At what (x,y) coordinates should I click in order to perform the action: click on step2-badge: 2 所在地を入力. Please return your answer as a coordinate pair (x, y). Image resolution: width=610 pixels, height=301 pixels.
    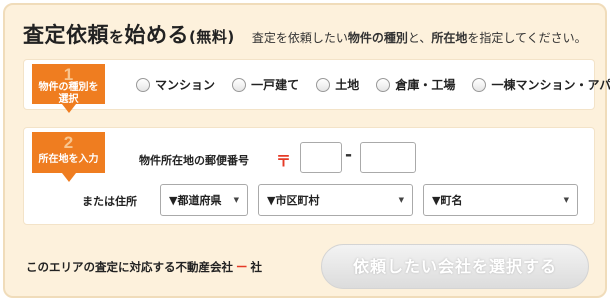
    Looking at the image, I should click on (68, 157).